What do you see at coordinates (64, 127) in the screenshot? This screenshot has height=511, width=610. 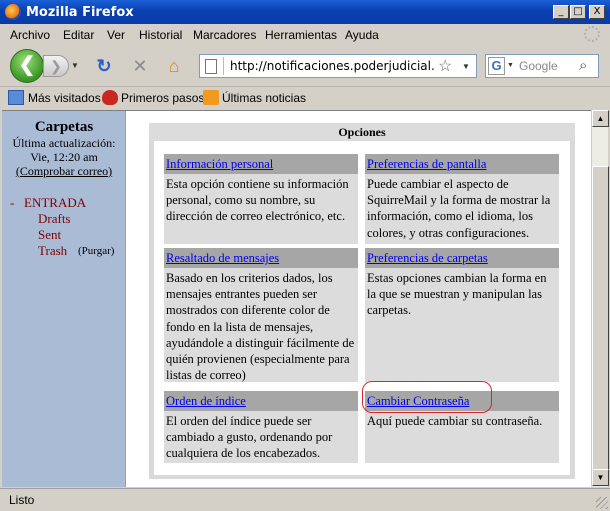 I see `sidebar-title: Carpetas` at bounding box center [64, 127].